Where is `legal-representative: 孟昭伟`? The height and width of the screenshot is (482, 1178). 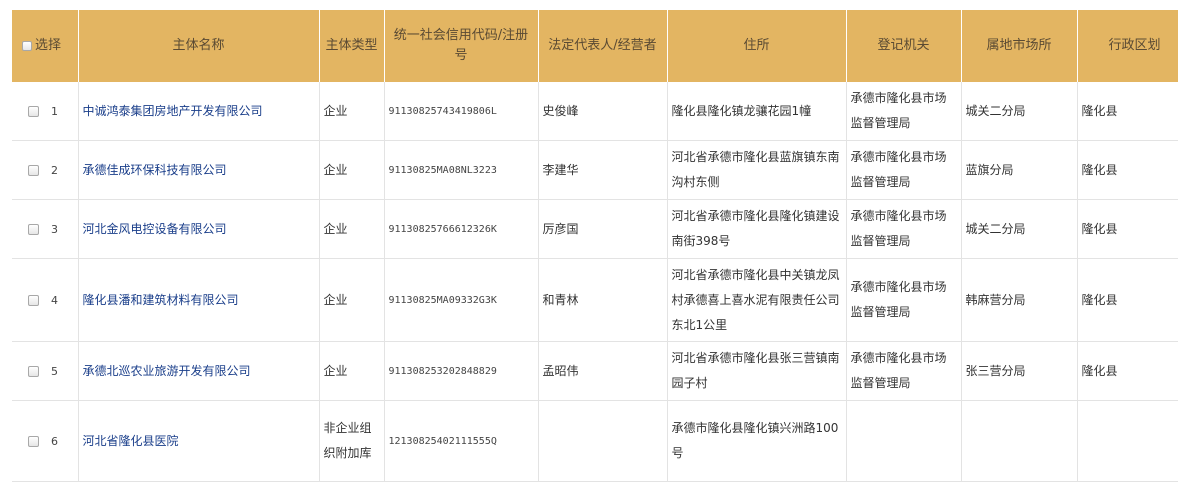
legal-representative: 孟昭伟 is located at coordinates (603, 371).